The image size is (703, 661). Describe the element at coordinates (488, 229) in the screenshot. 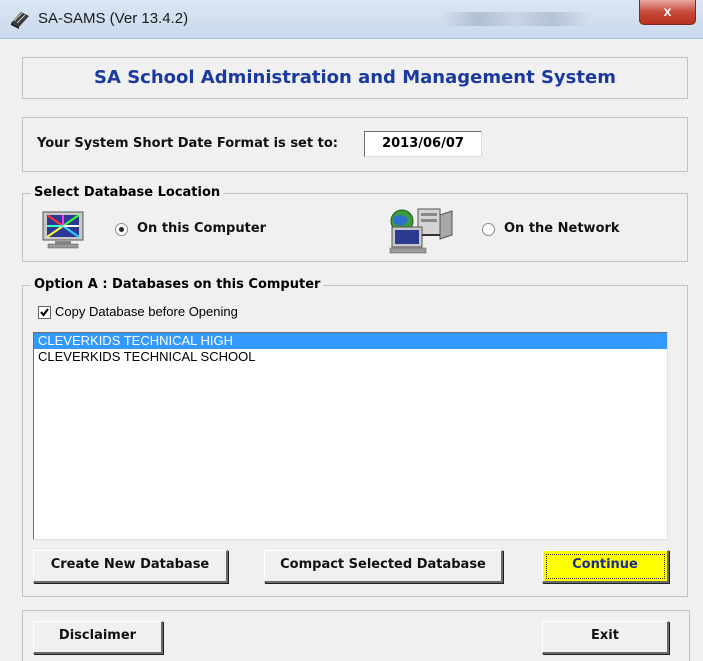

I see `on-the-network-radio` at that location.